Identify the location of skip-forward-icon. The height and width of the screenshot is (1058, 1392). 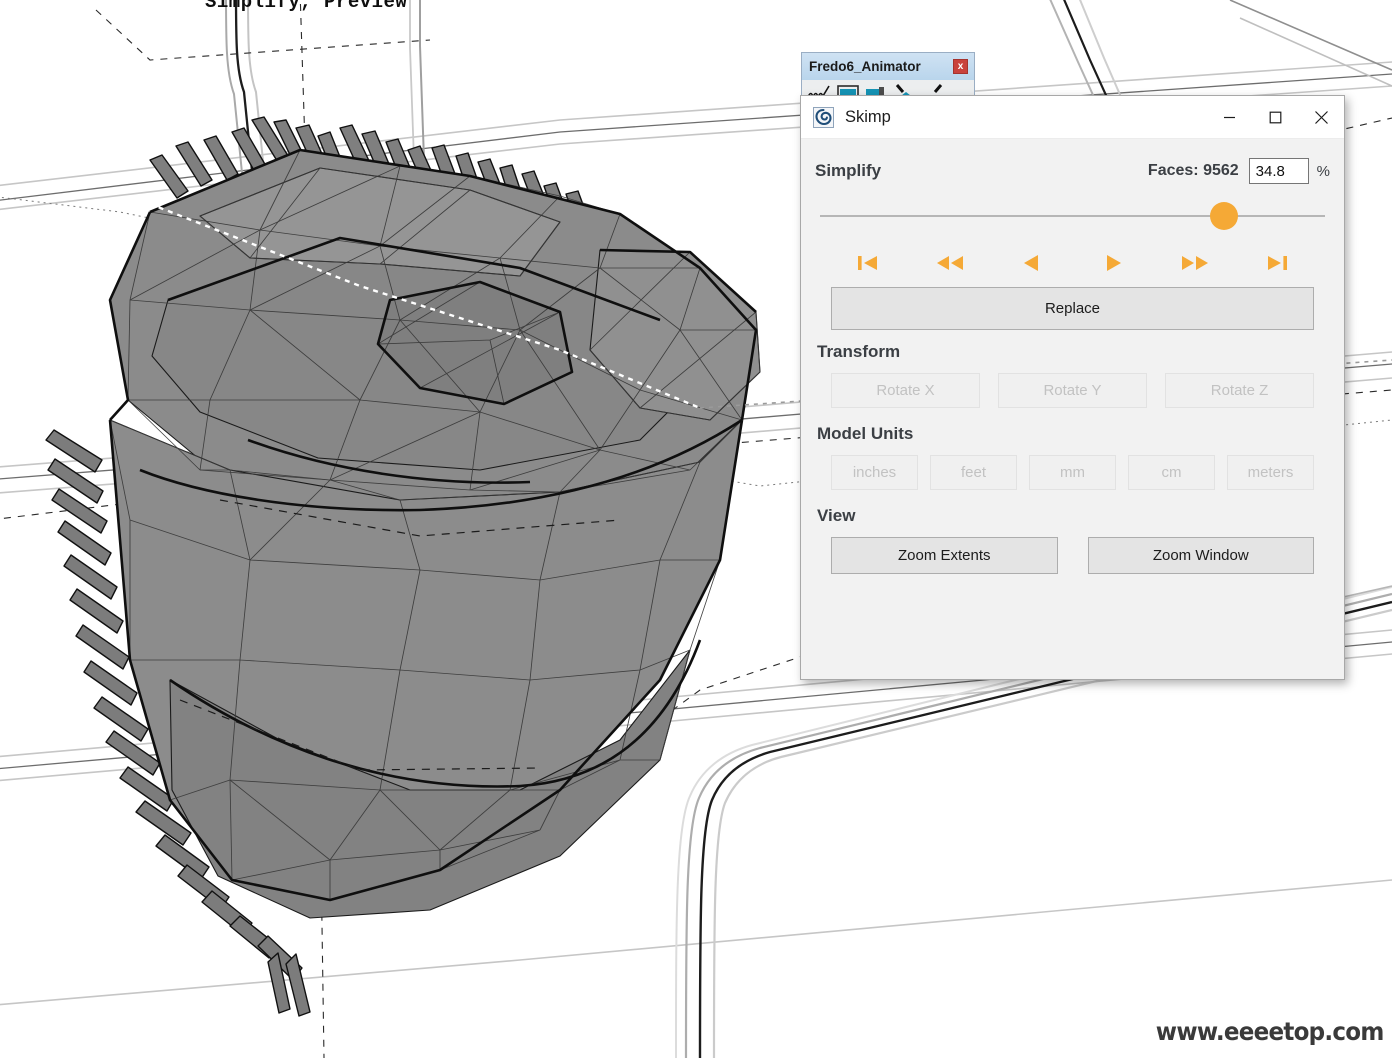
(1278, 263).